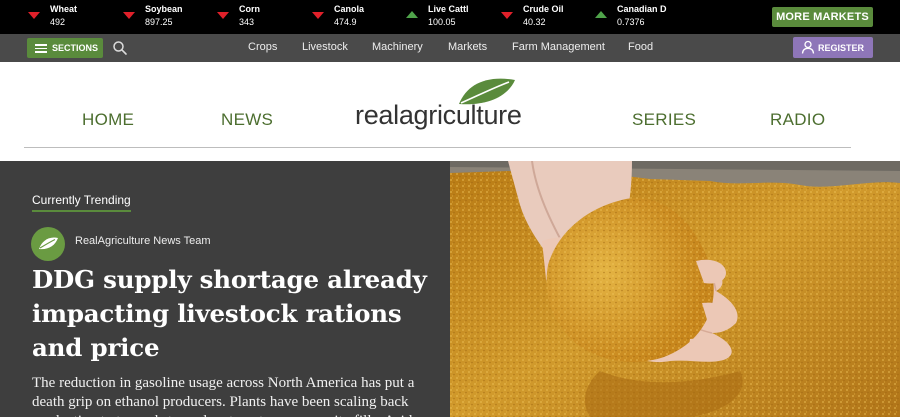  What do you see at coordinates (841, 48) in the screenshot?
I see `register-label: REGISTER` at bounding box center [841, 48].